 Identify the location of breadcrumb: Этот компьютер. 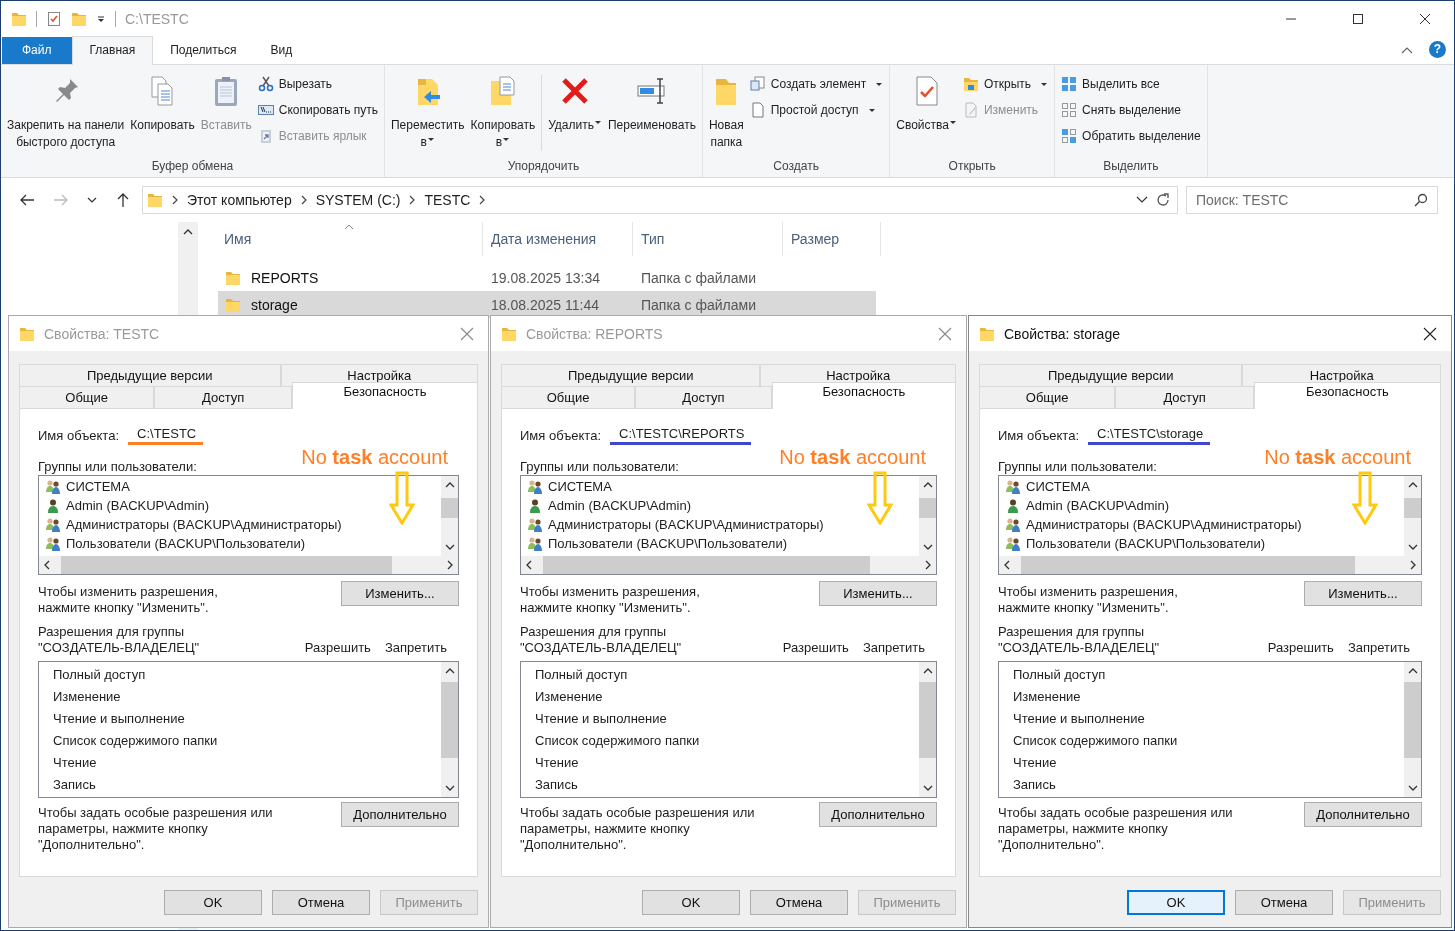
(239, 200).